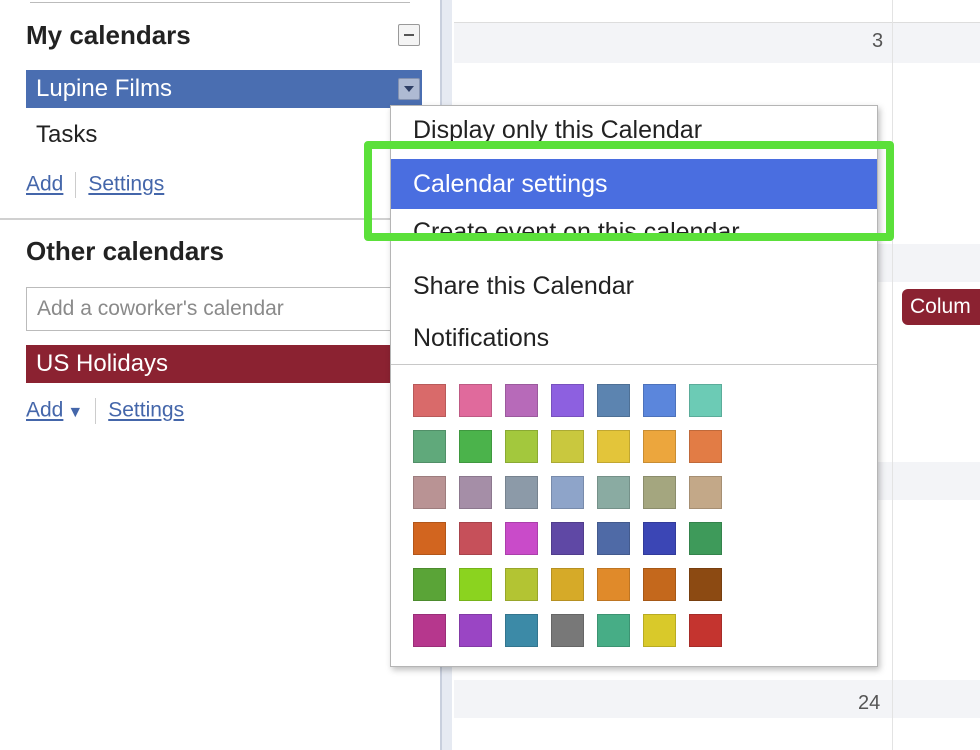 Image resolution: width=980 pixels, height=750 pixels. What do you see at coordinates (877, 41) in the screenshot?
I see `day-number: 3` at bounding box center [877, 41].